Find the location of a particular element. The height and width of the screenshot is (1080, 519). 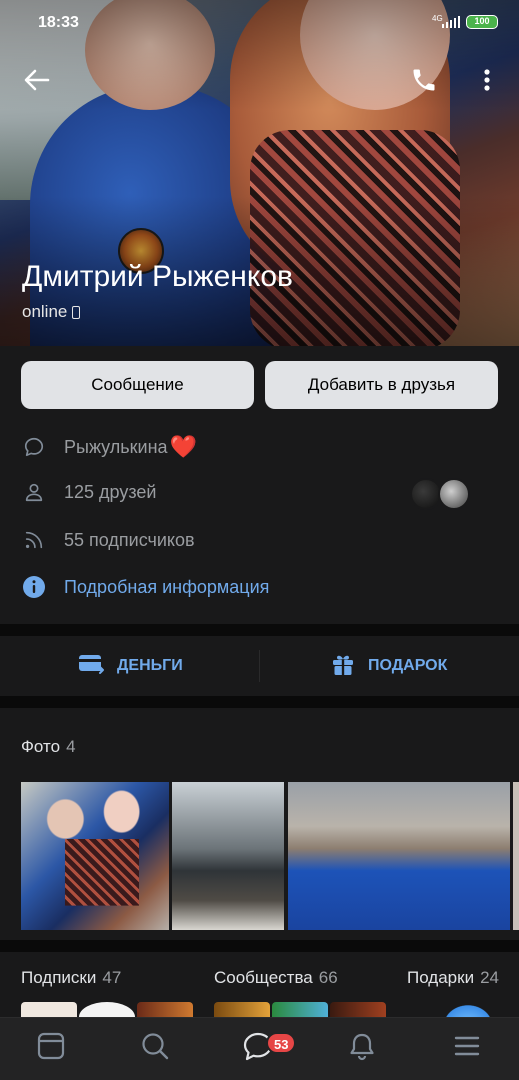

gift-button: ПОДАРОК is located at coordinates (388, 666).